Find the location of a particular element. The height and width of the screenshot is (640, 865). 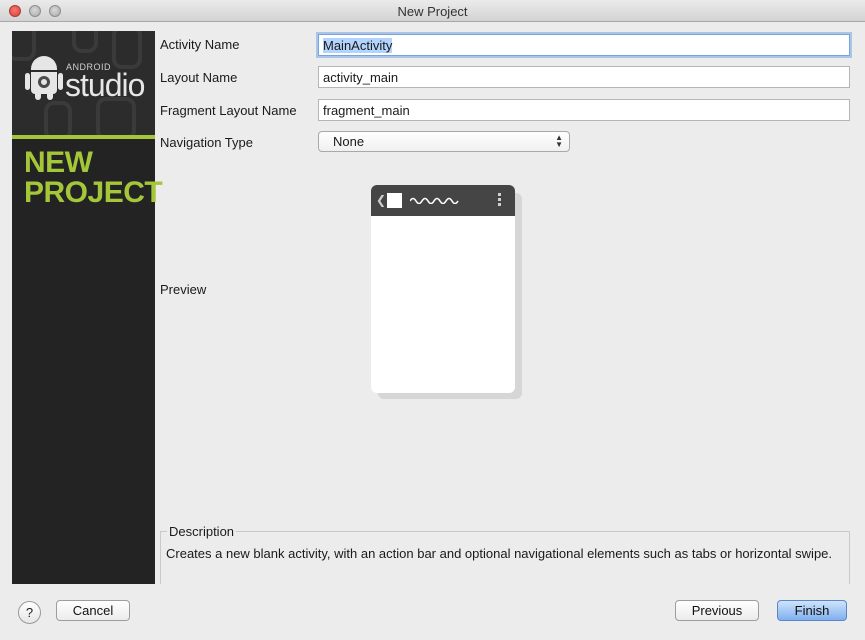

layout-name-field: activity_main is located at coordinates (584, 77).